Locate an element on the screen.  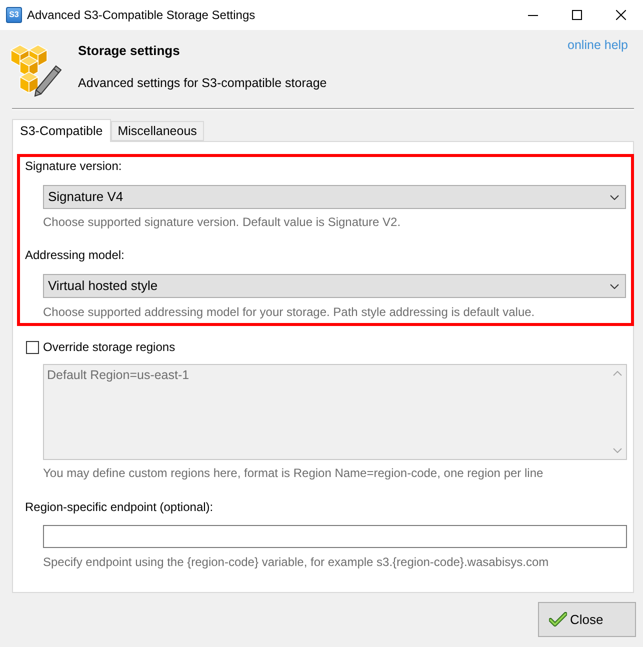
field-label: Signature version: is located at coordinates (73, 166).